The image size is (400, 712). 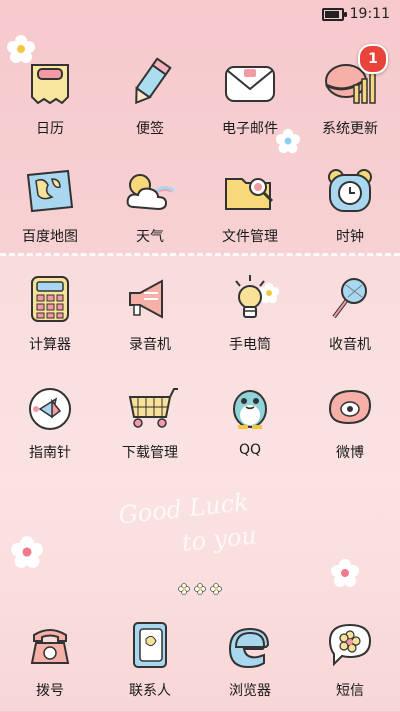 What do you see at coordinates (250, 237) in the screenshot?
I see `app-label: 文件管理` at bounding box center [250, 237].